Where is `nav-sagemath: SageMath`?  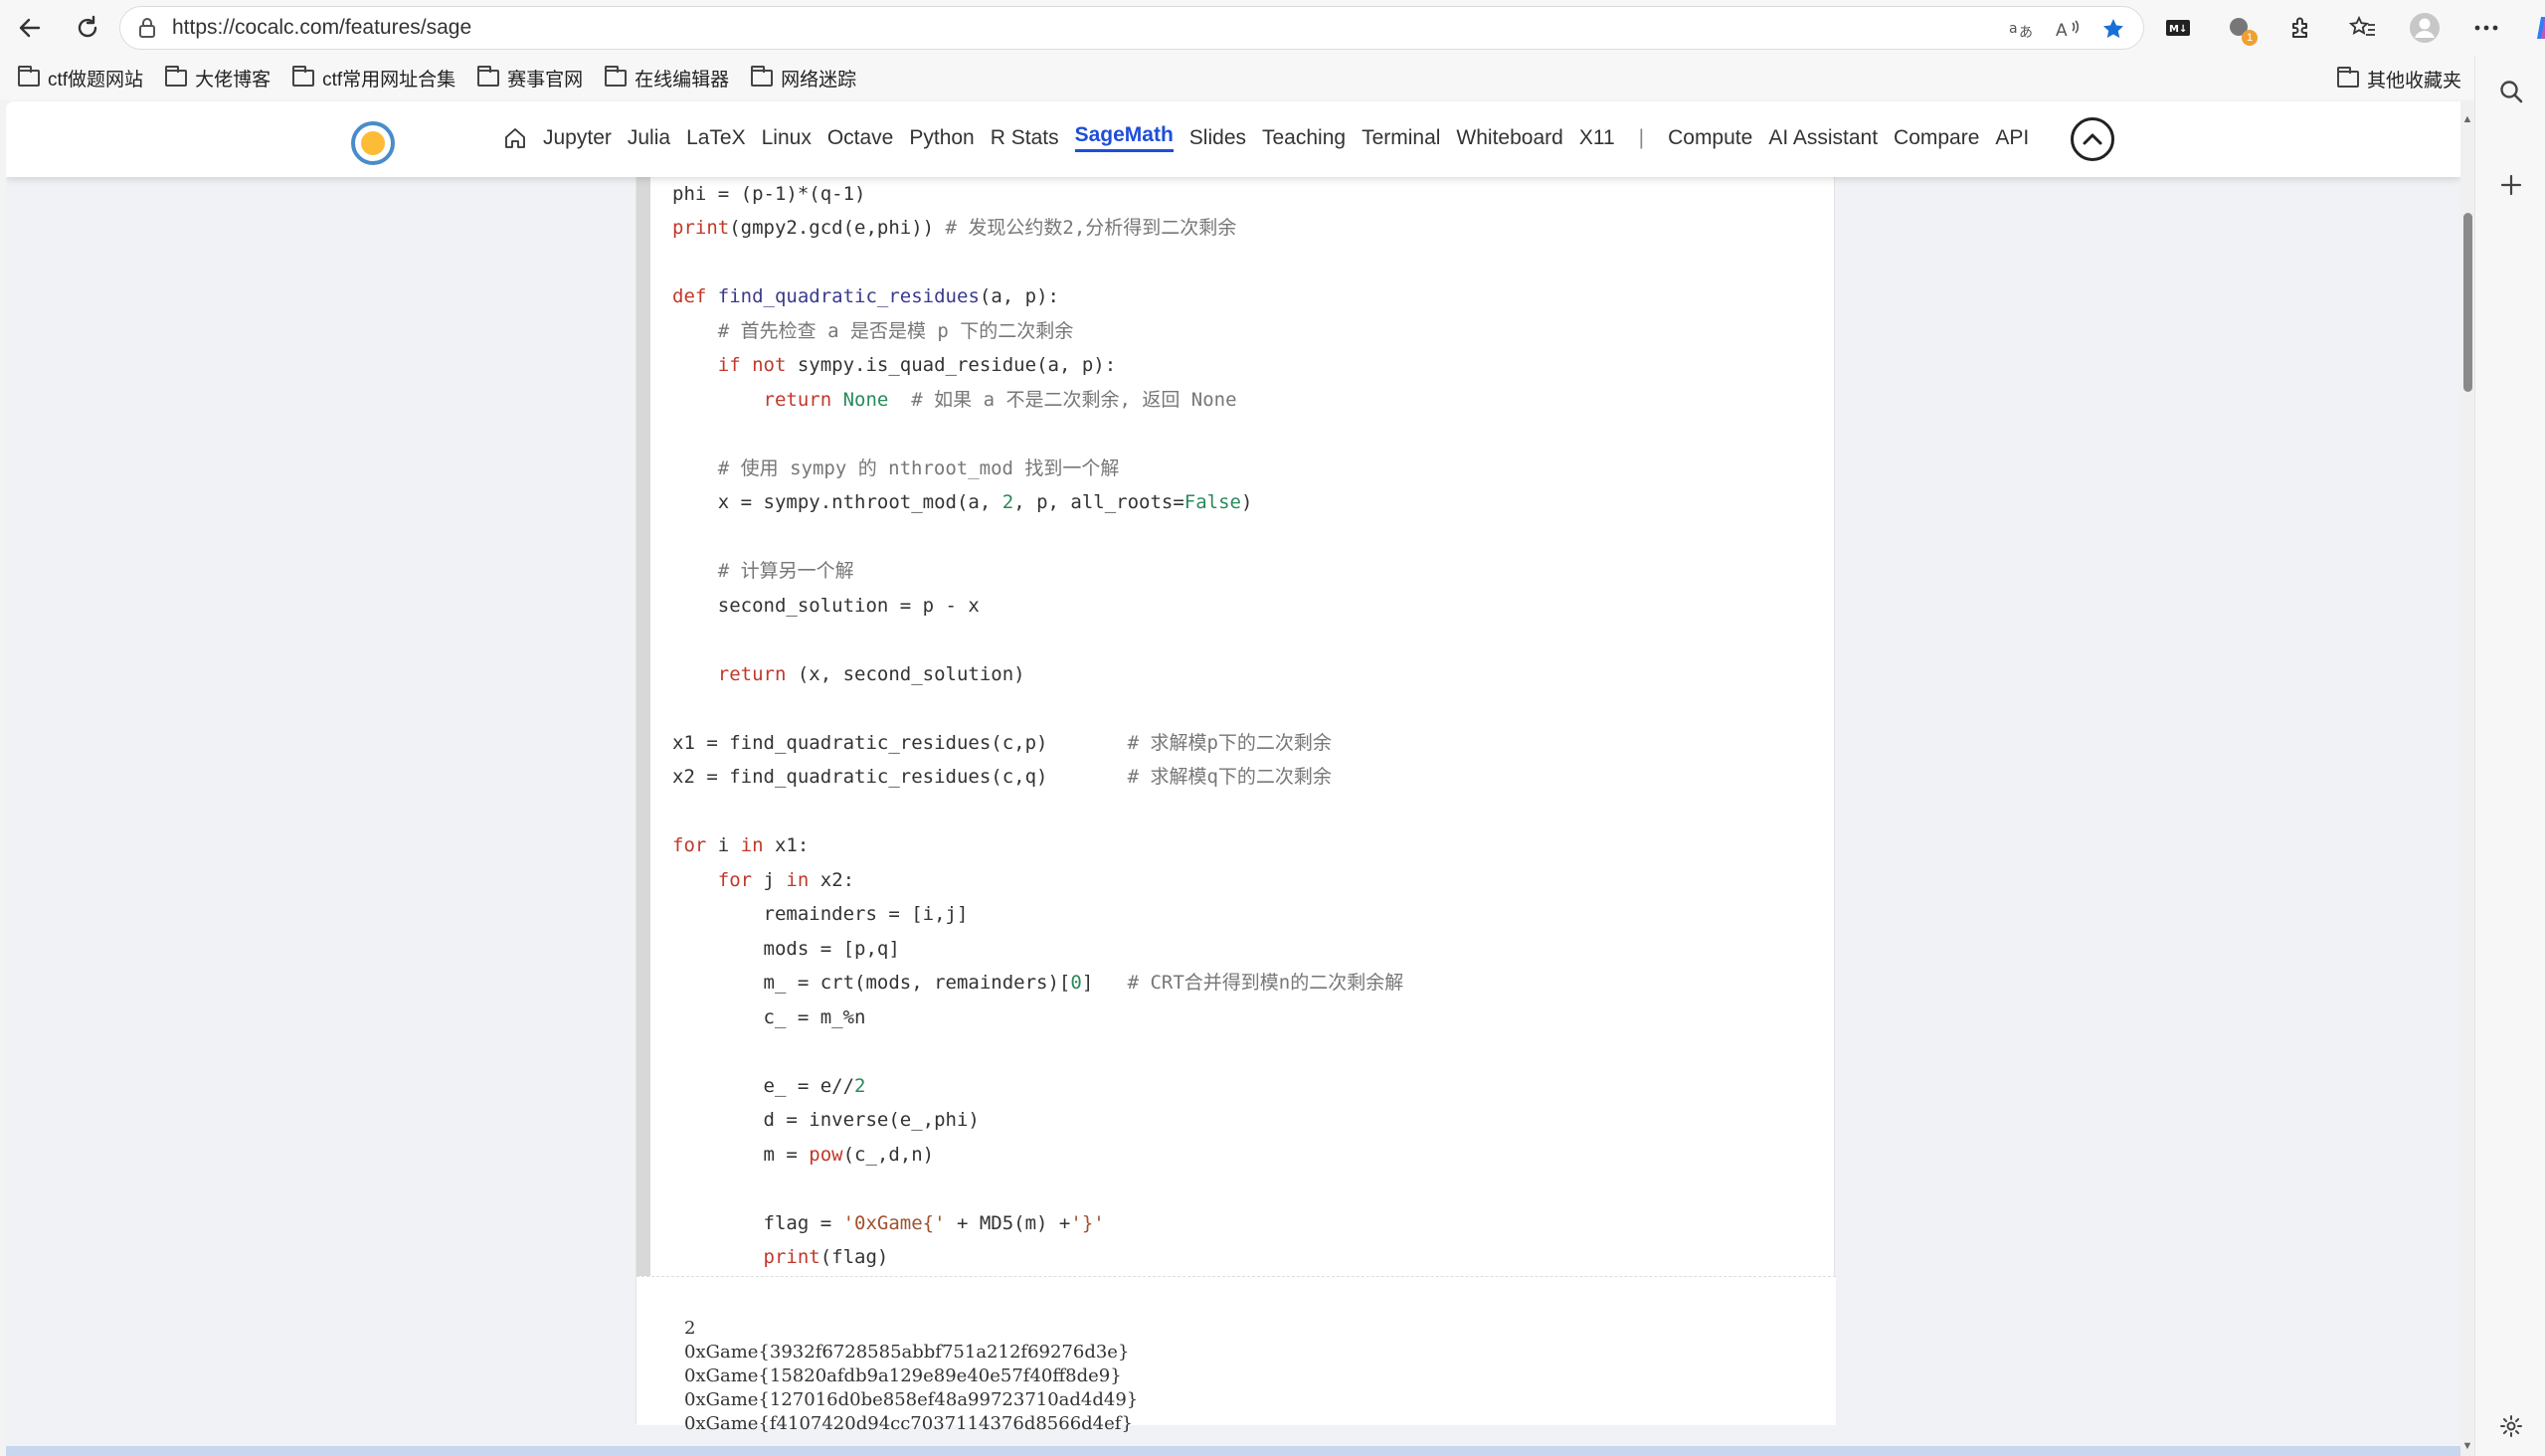 nav-sagemath: SageMath is located at coordinates (1124, 137).